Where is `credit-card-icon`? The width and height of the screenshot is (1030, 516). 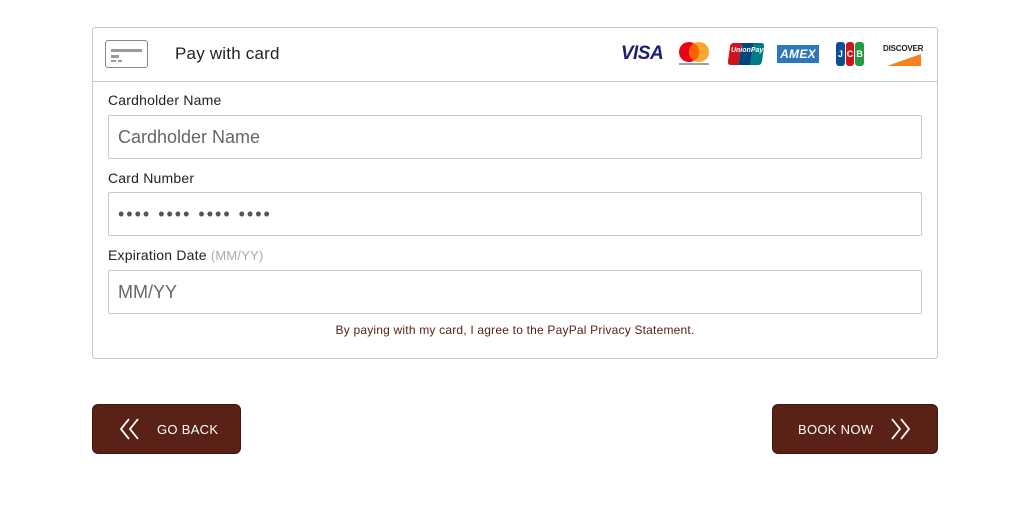 credit-card-icon is located at coordinates (126, 54).